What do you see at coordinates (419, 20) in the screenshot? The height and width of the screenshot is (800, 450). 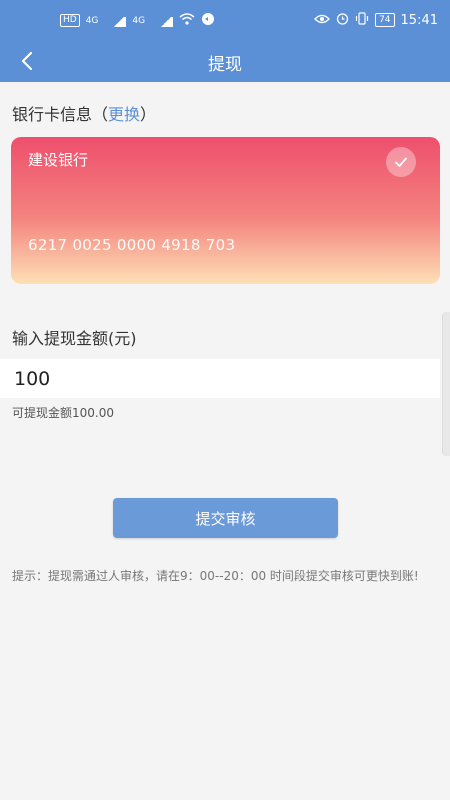 I see `clock: 15:41` at bounding box center [419, 20].